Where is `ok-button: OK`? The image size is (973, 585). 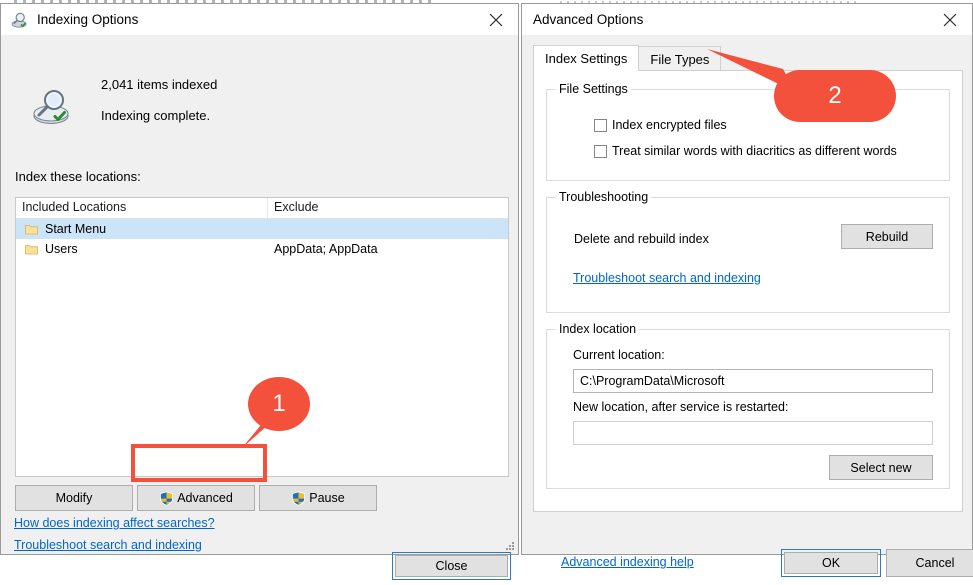
ok-button: OK is located at coordinates (831, 563).